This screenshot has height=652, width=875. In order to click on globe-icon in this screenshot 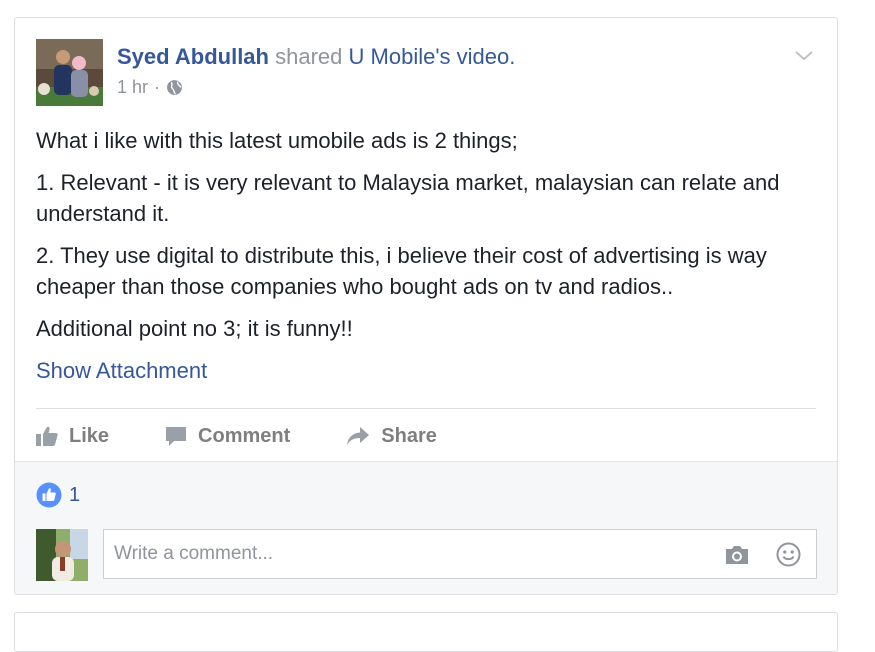, I will do `click(174, 87)`.